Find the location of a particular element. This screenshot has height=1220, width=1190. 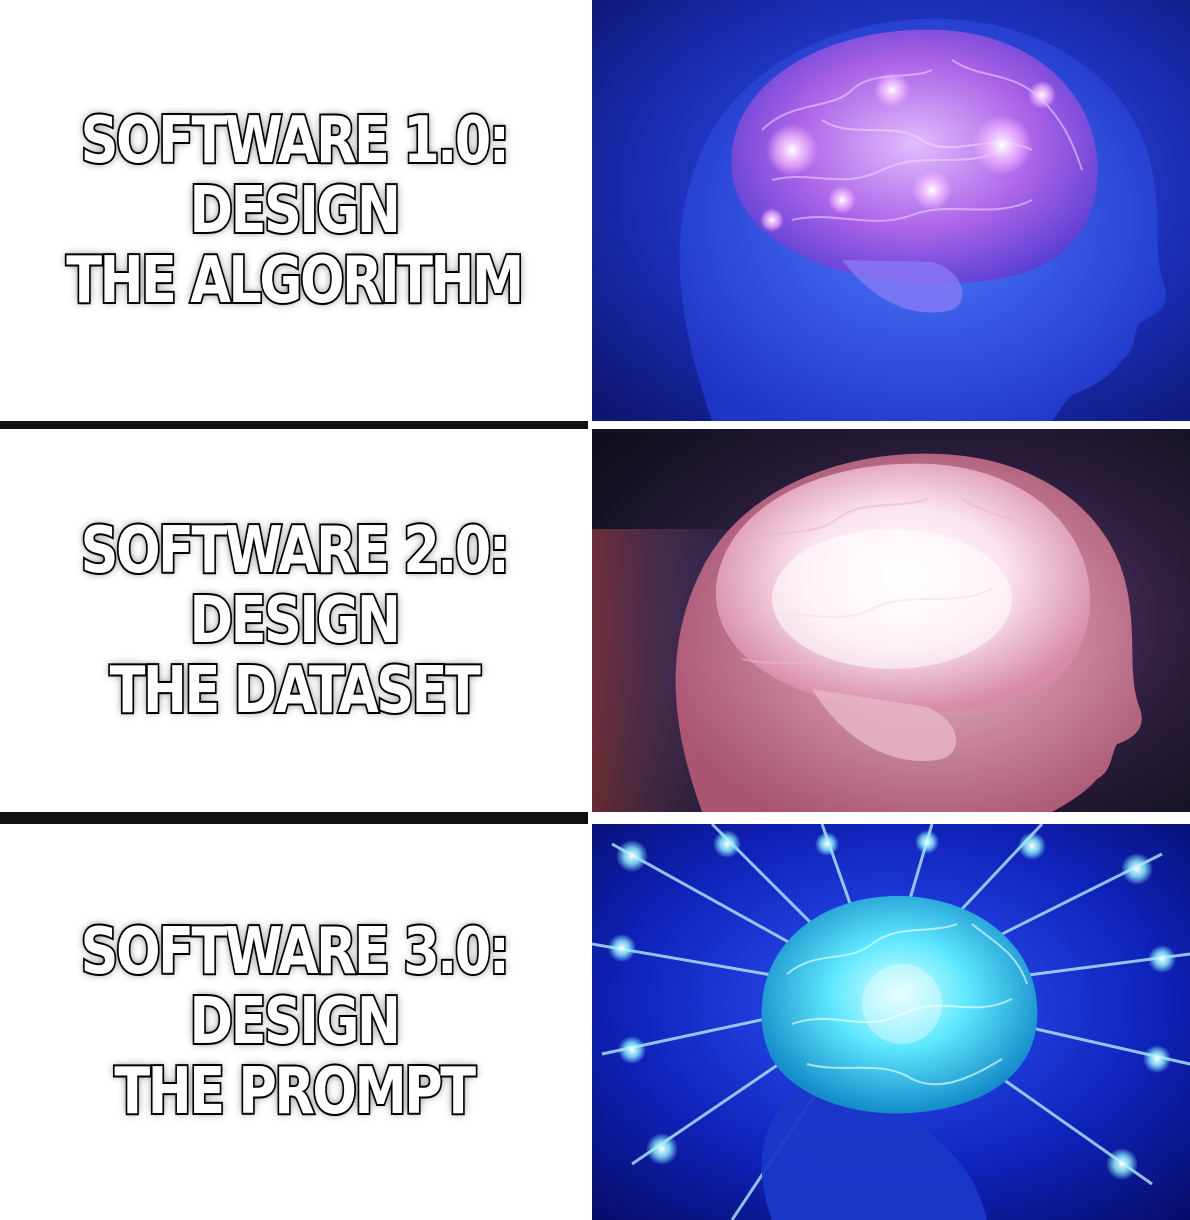

panel-3-line-2: DESIGN is located at coordinates (295, 1022).